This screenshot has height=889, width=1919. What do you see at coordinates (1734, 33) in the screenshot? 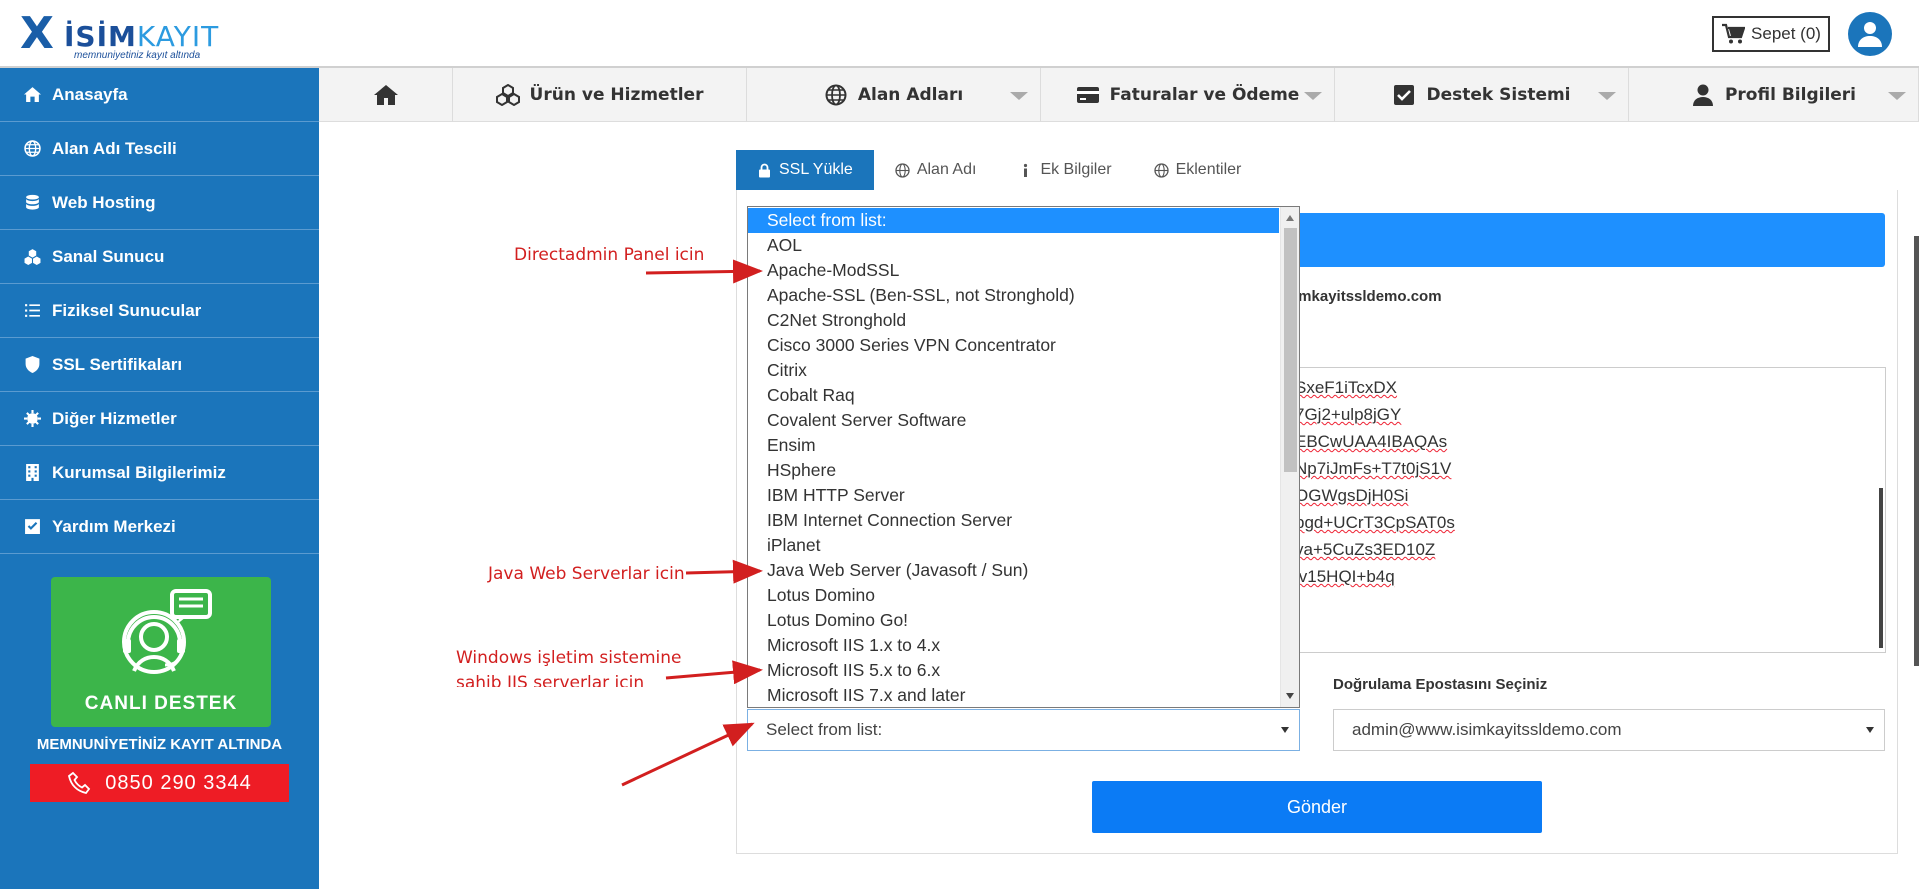
I see `cart-icon` at bounding box center [1734, 33].